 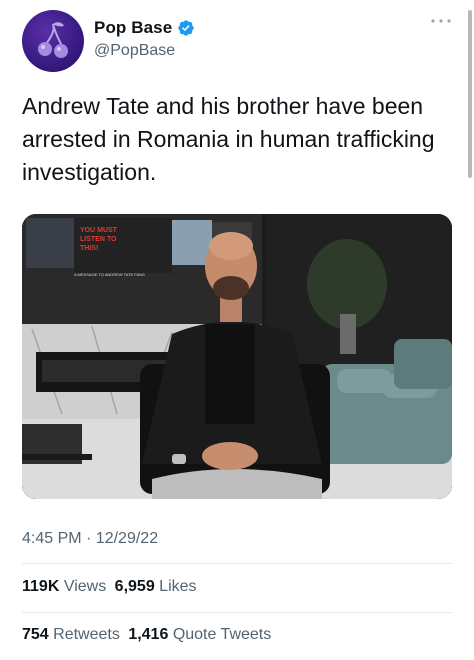 What do you see at coordinates (99, 230) in the screenshot?
I see `screen-text-1: YOU MUST` at bounding box center [99, 230].